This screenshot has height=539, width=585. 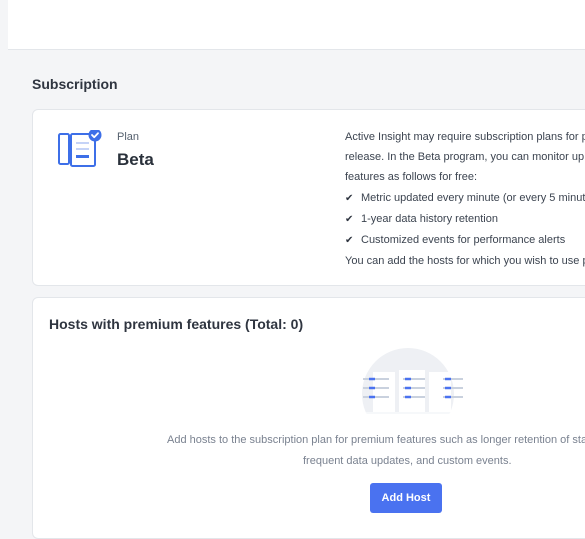 What do you see at coordinates (411, 177) in the screenshot?
I see `description-line: features as follows for free:` at bounding box center [411, 177].